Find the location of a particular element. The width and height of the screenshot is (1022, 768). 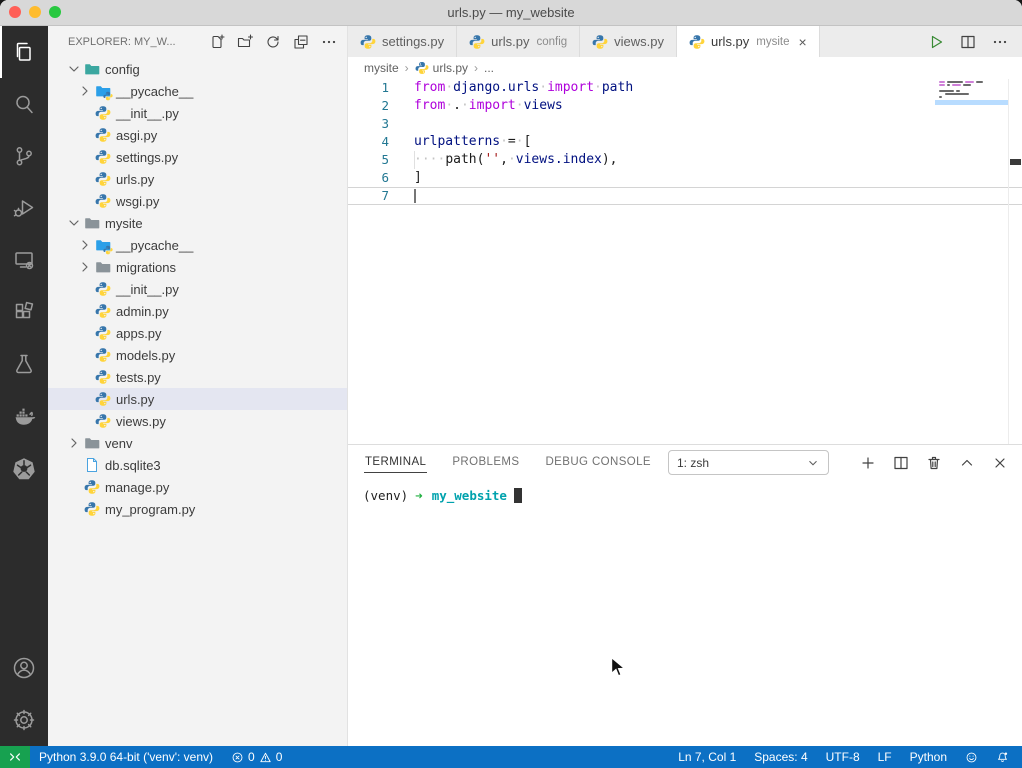

kubernetes-icon is located at coordinates (24, 468).